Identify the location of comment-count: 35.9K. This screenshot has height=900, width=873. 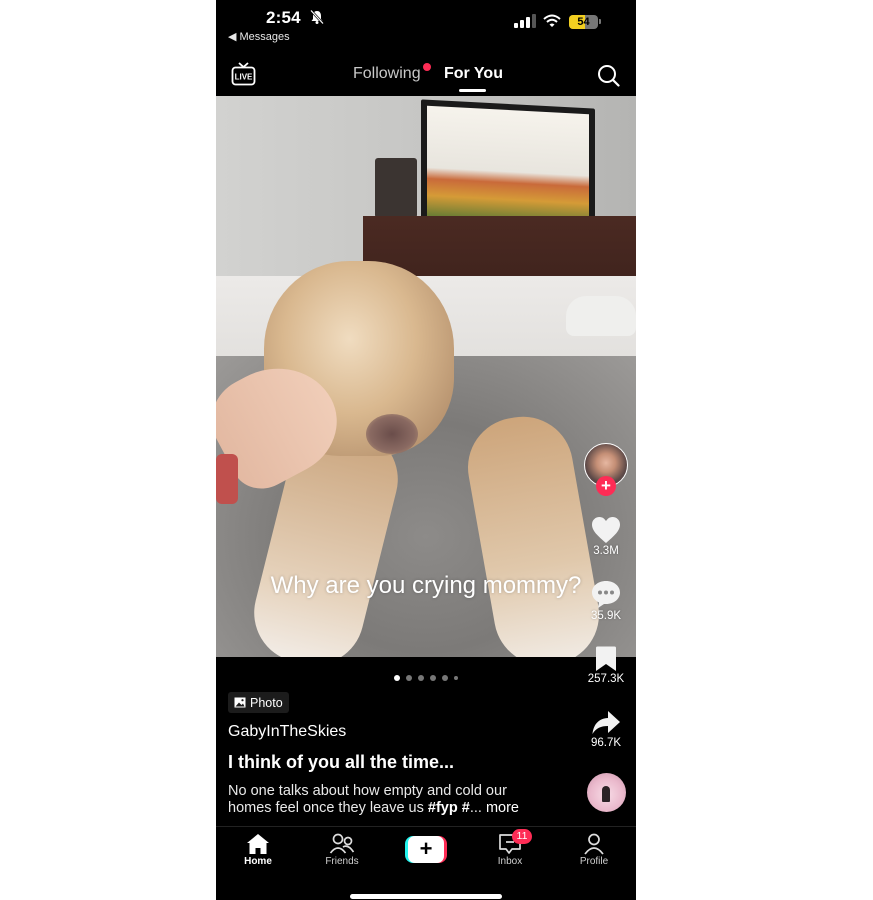
(606, 616).